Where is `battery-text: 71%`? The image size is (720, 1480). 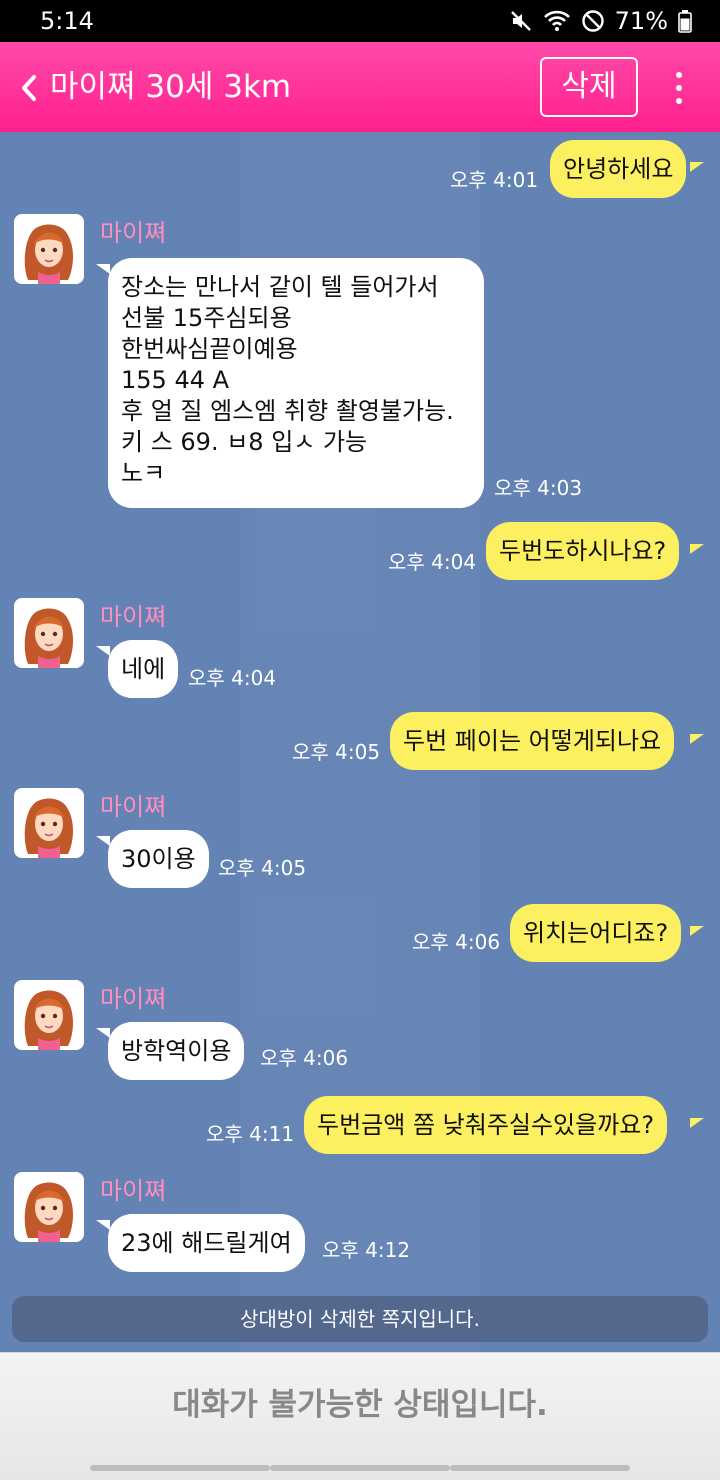
battery-text: 71% is located at coordinates (641, 21).